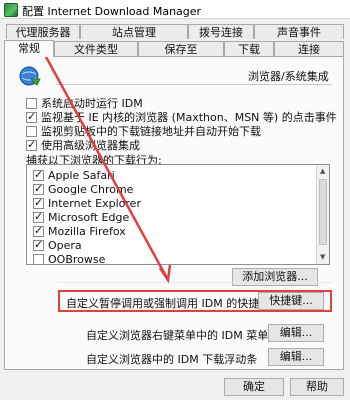 Image resolution: width=350 pixels, height=400 pixels. What do you see at coordinates (195, 282) in the screenshot?
I see `divider` at bounding box center [195, 282].